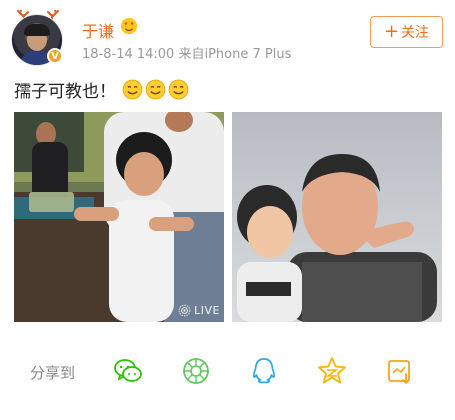 The height and width of the screenshot is (420, 455). What do you see at coordinates (98, 30) in the screenshot?
I see `username: 于谦` at bounding box center [98, 30].